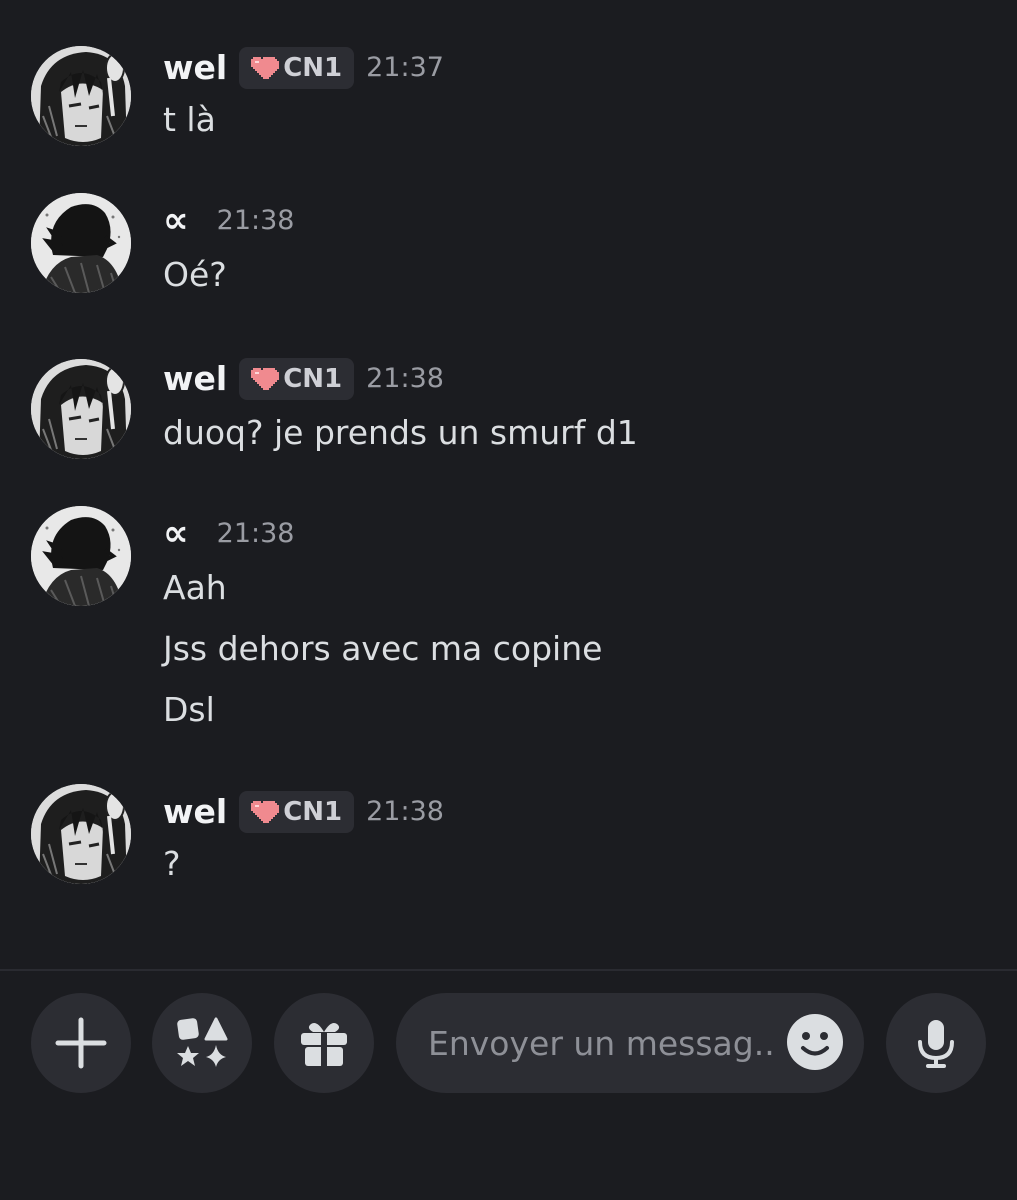  I want to click on message-text: ?, so click(172, 863).